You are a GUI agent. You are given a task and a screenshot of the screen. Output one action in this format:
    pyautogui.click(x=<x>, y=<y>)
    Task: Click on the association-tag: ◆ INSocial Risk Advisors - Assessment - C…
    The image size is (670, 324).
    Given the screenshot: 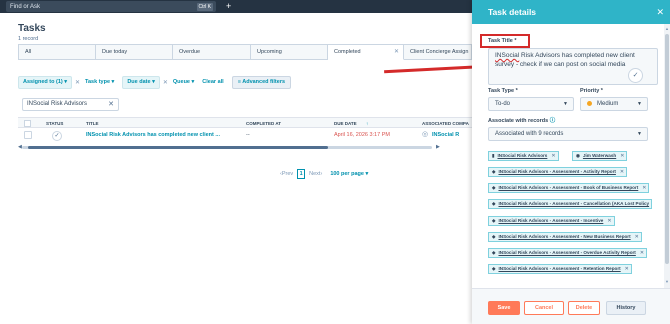 What is the action you would take?
    pyautogui.click(x=570, y=204)
    